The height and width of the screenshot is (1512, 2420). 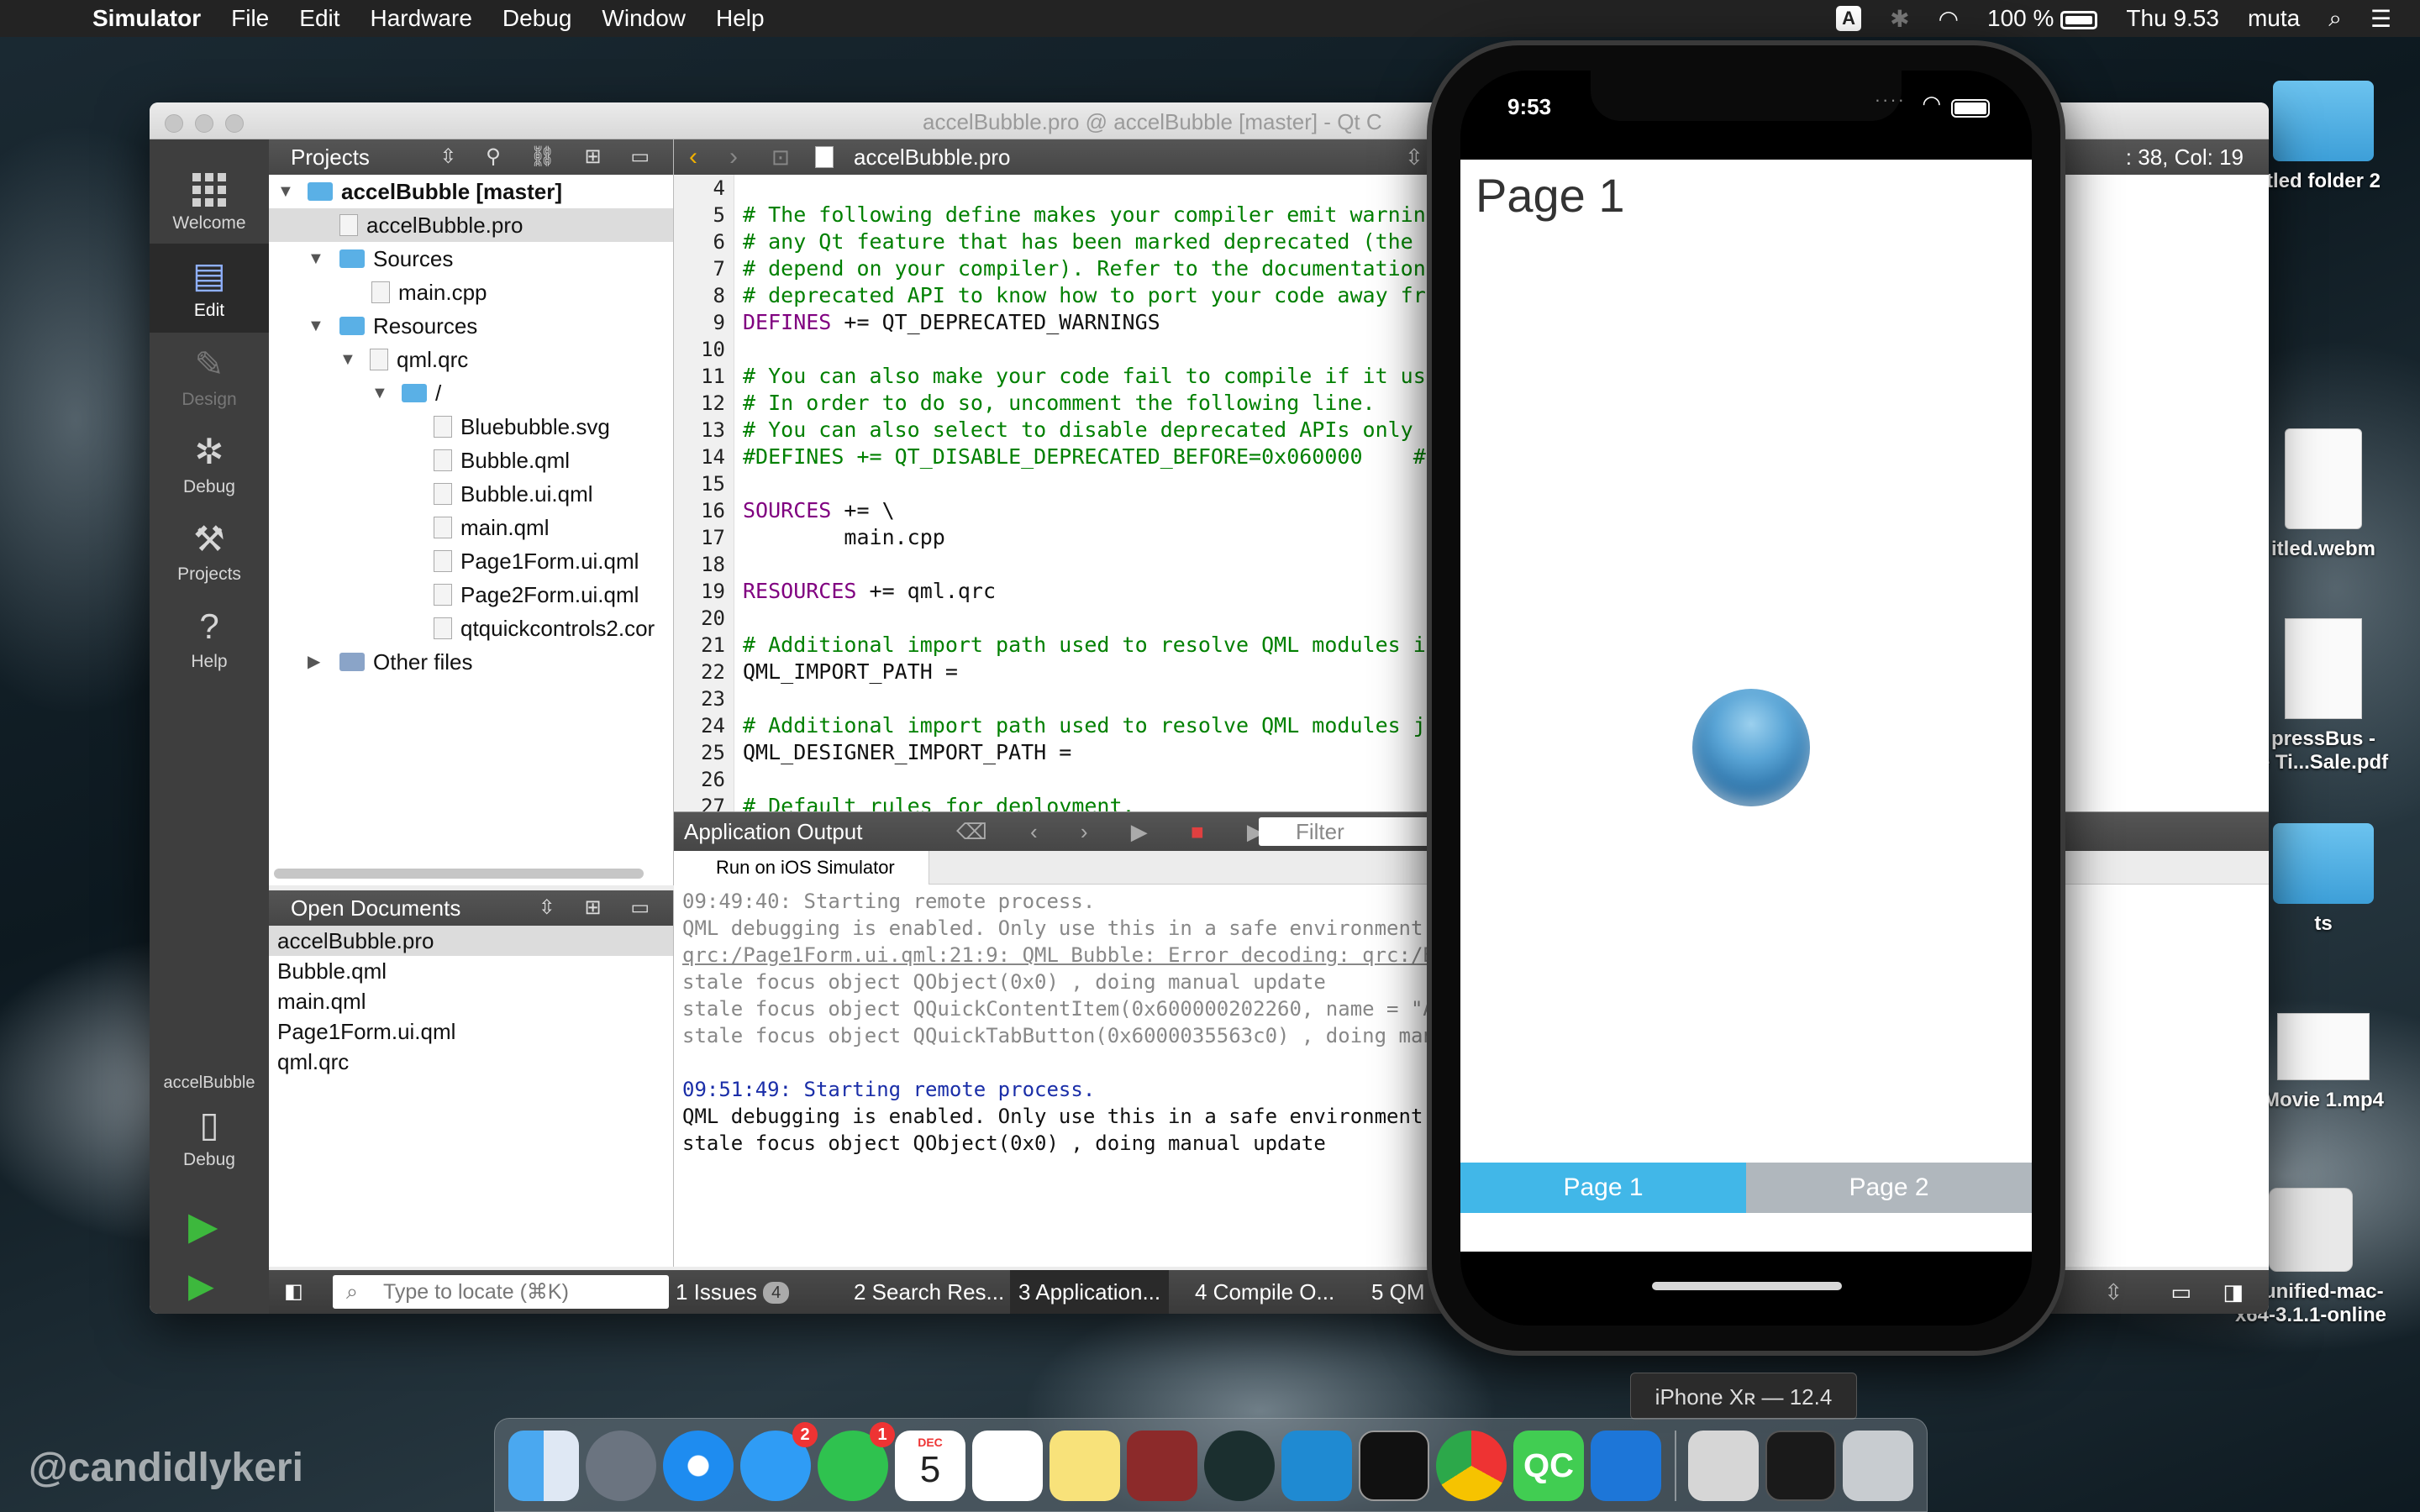 I want to click on open-doc-item: Bubble.qml, so click(x=471, y=971).